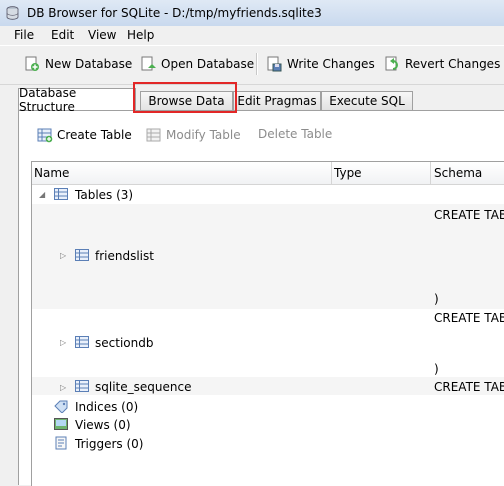 The width and height of the screenshot is (504, 486). Describe the element at coordinates (124, 343) in the screenshot. I see `table-name: sectiondb` at that location.